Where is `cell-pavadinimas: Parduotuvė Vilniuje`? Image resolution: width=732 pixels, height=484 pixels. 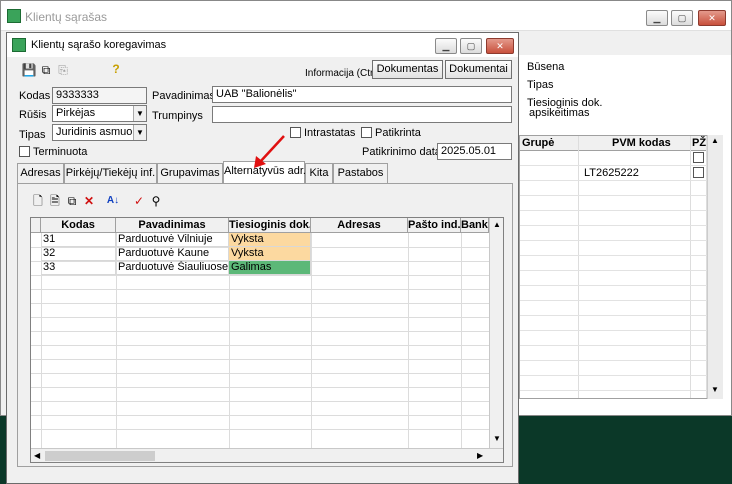 cell-pavadinimas: Parduotuvė Vilniuje is located at coordinates (172, 240).